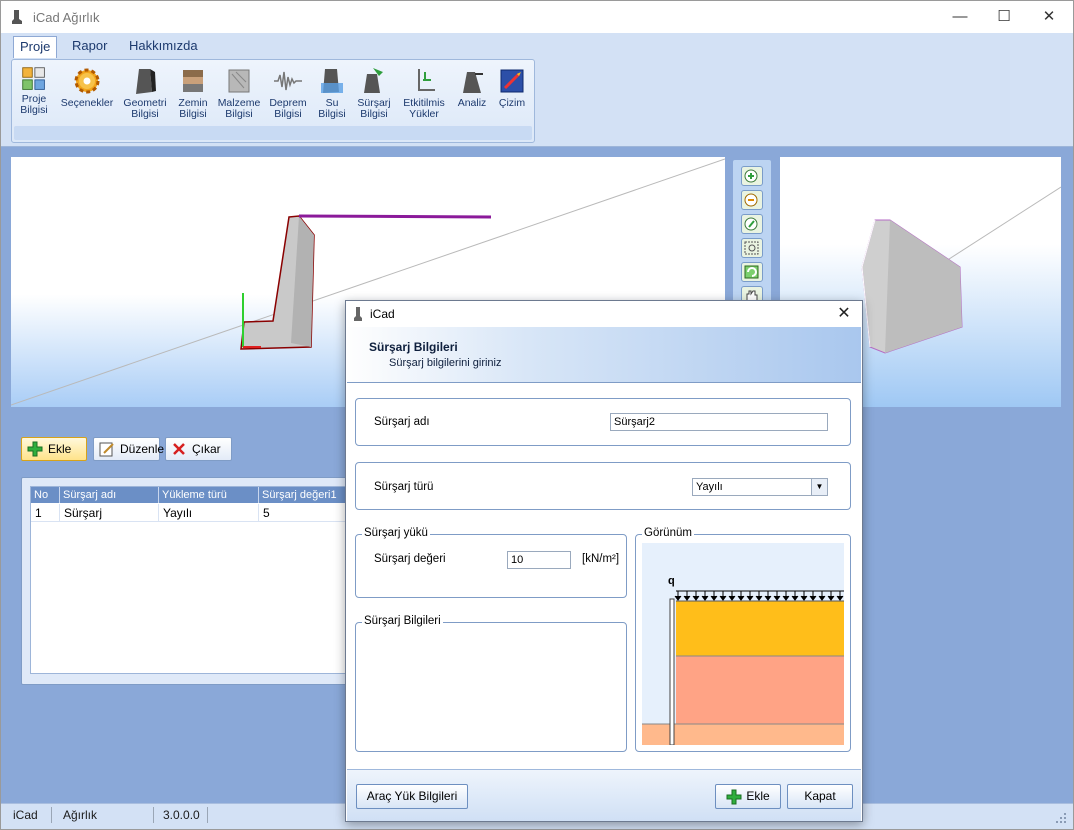  What do you see at coordinates (273, 133) in the screenshot?
I see `ribbon-panel-footer` at bounding box center [273, 133].